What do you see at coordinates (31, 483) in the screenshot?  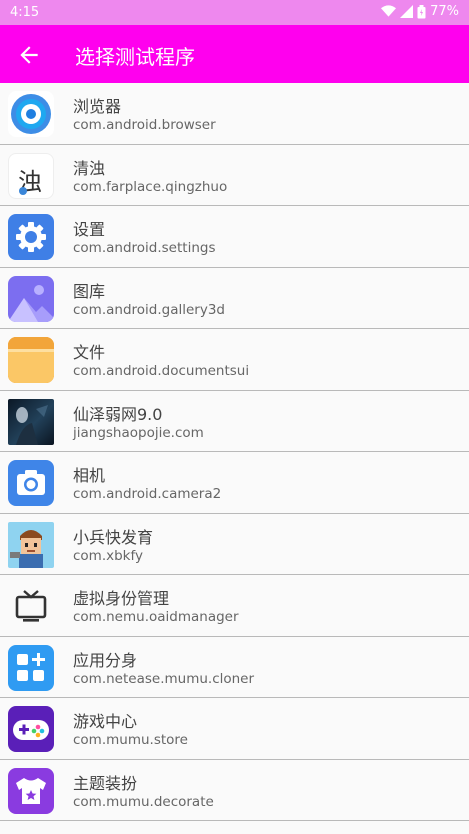 I see `camera-icon` at bounding box center [31, 483].